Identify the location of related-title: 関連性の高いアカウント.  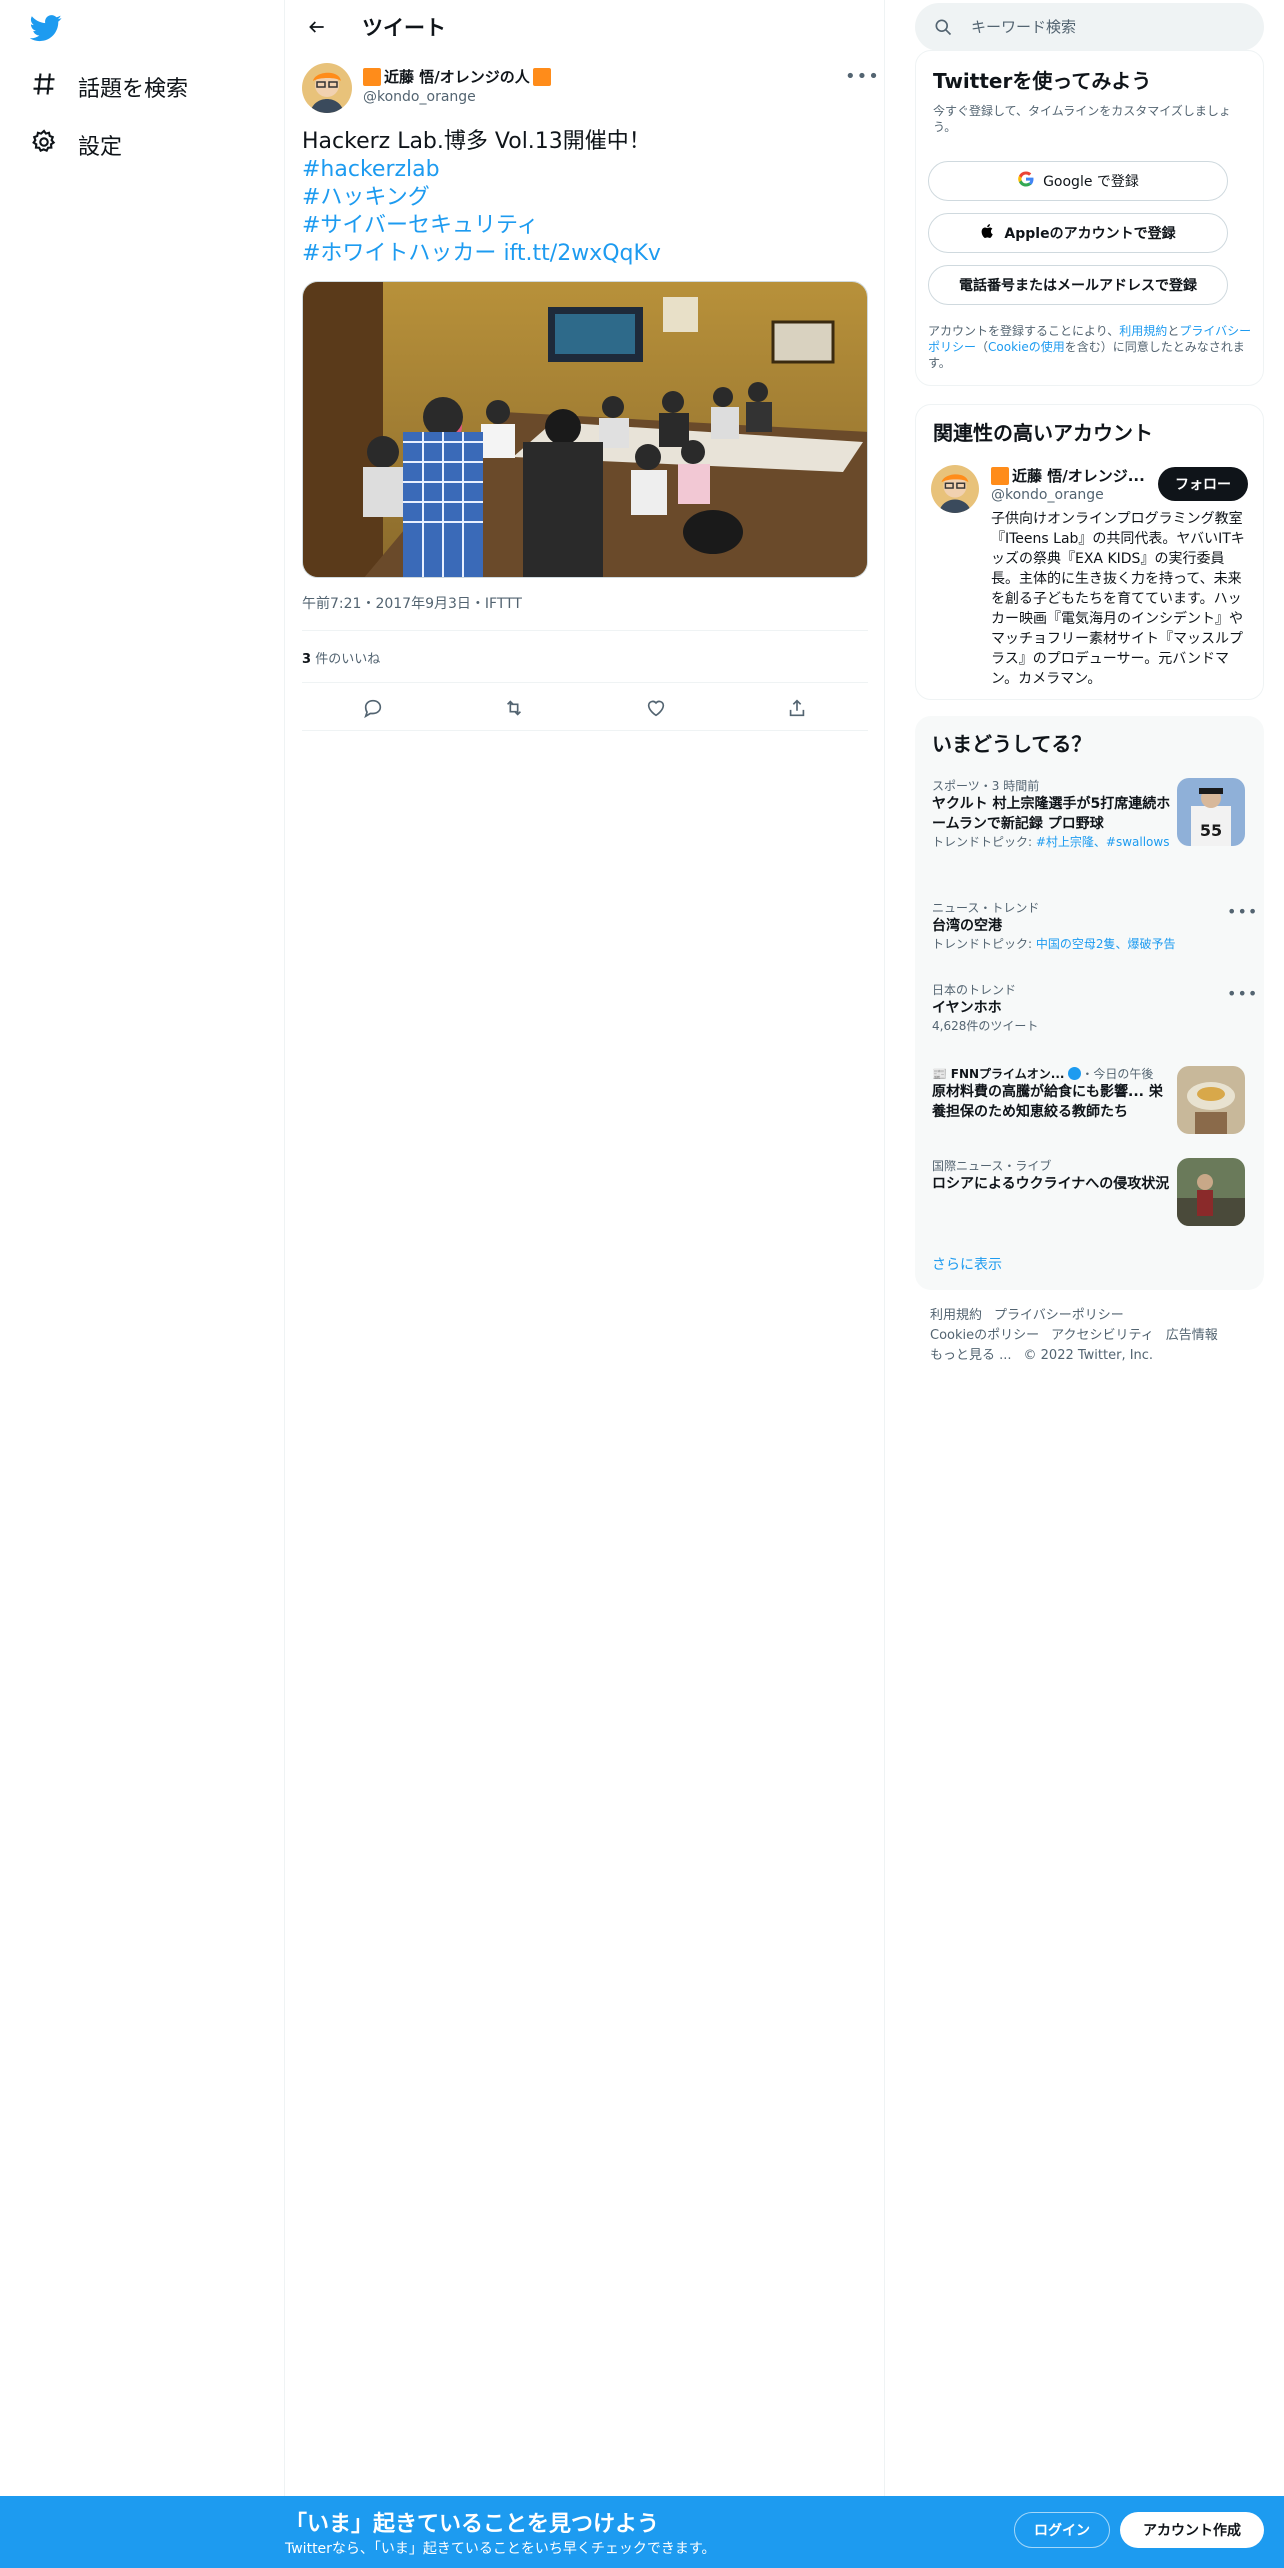
(1043, 433).